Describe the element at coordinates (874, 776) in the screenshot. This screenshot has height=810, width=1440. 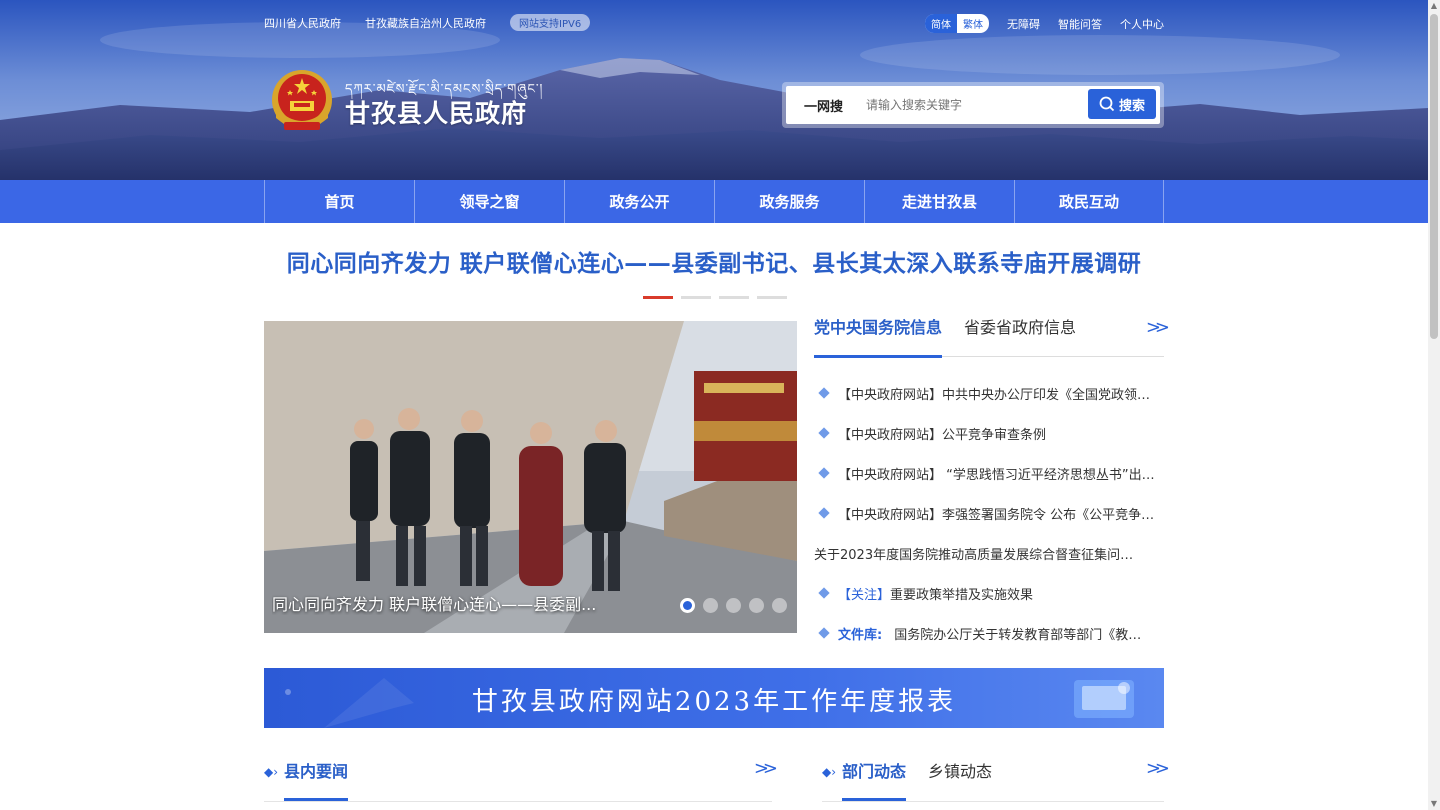
I see `tab-department-news: 部门动态` at that location.